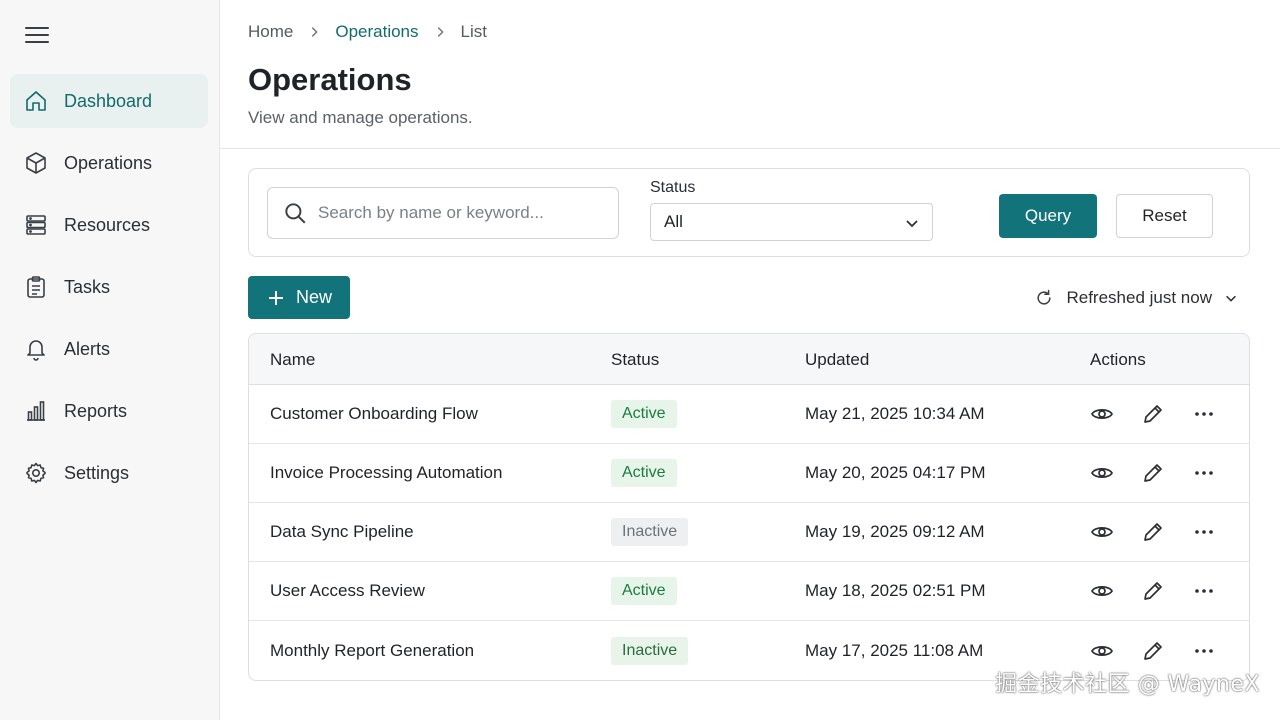 This screenshot has height=720, width=1280. Describe the element at coordinates (473, 31) in the screenshot. I see `breadcrumb-current: List` at that location.